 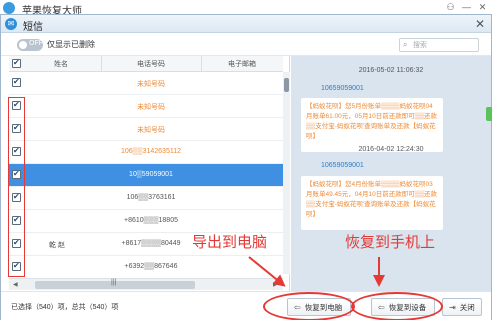 I want to click on scroll-left-icon: ◀, so click(x=15, y=284).